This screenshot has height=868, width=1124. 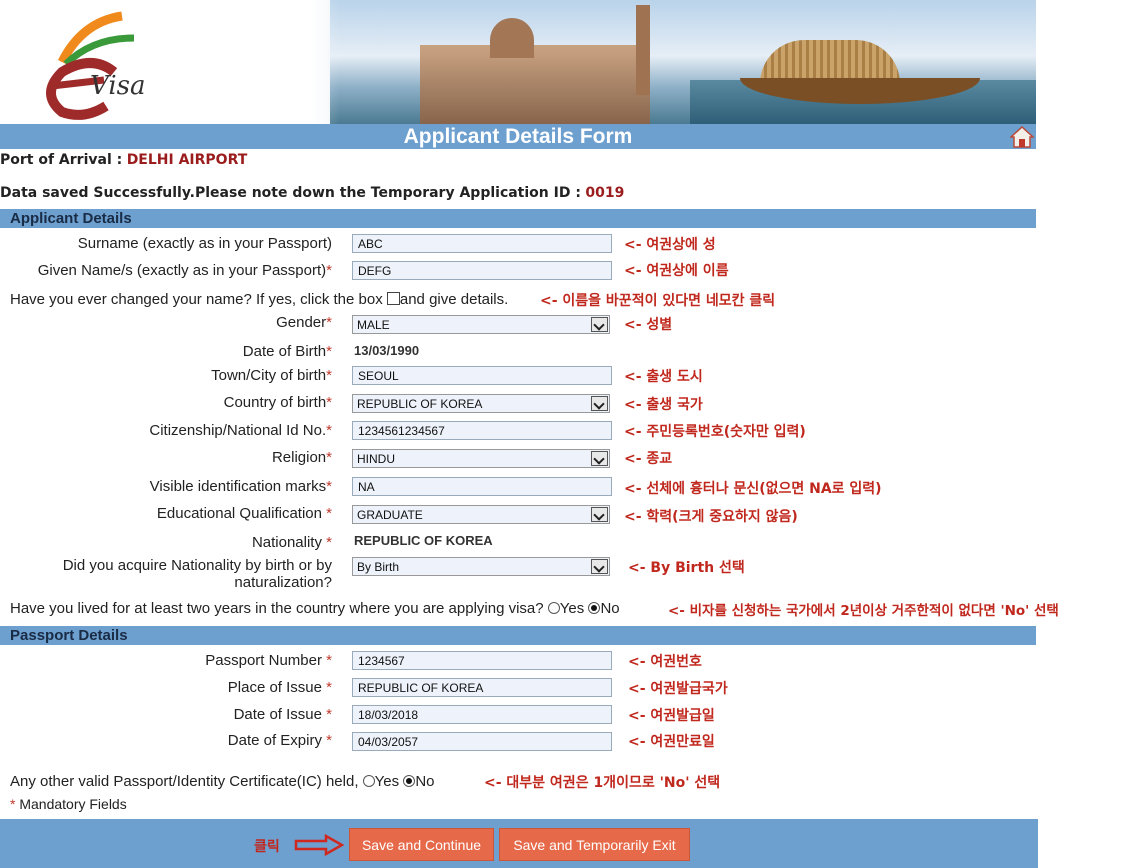 I want to click on education-select: GRADUATE, so click(x=481, y=514).